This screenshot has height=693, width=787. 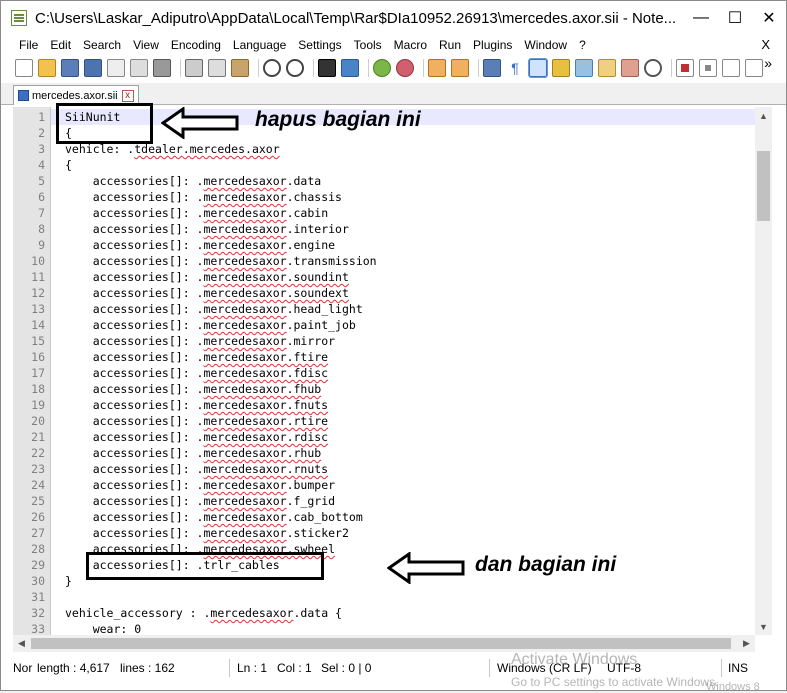 I want to click on menu-plugins: Plugins, so click(x=492, y=45).